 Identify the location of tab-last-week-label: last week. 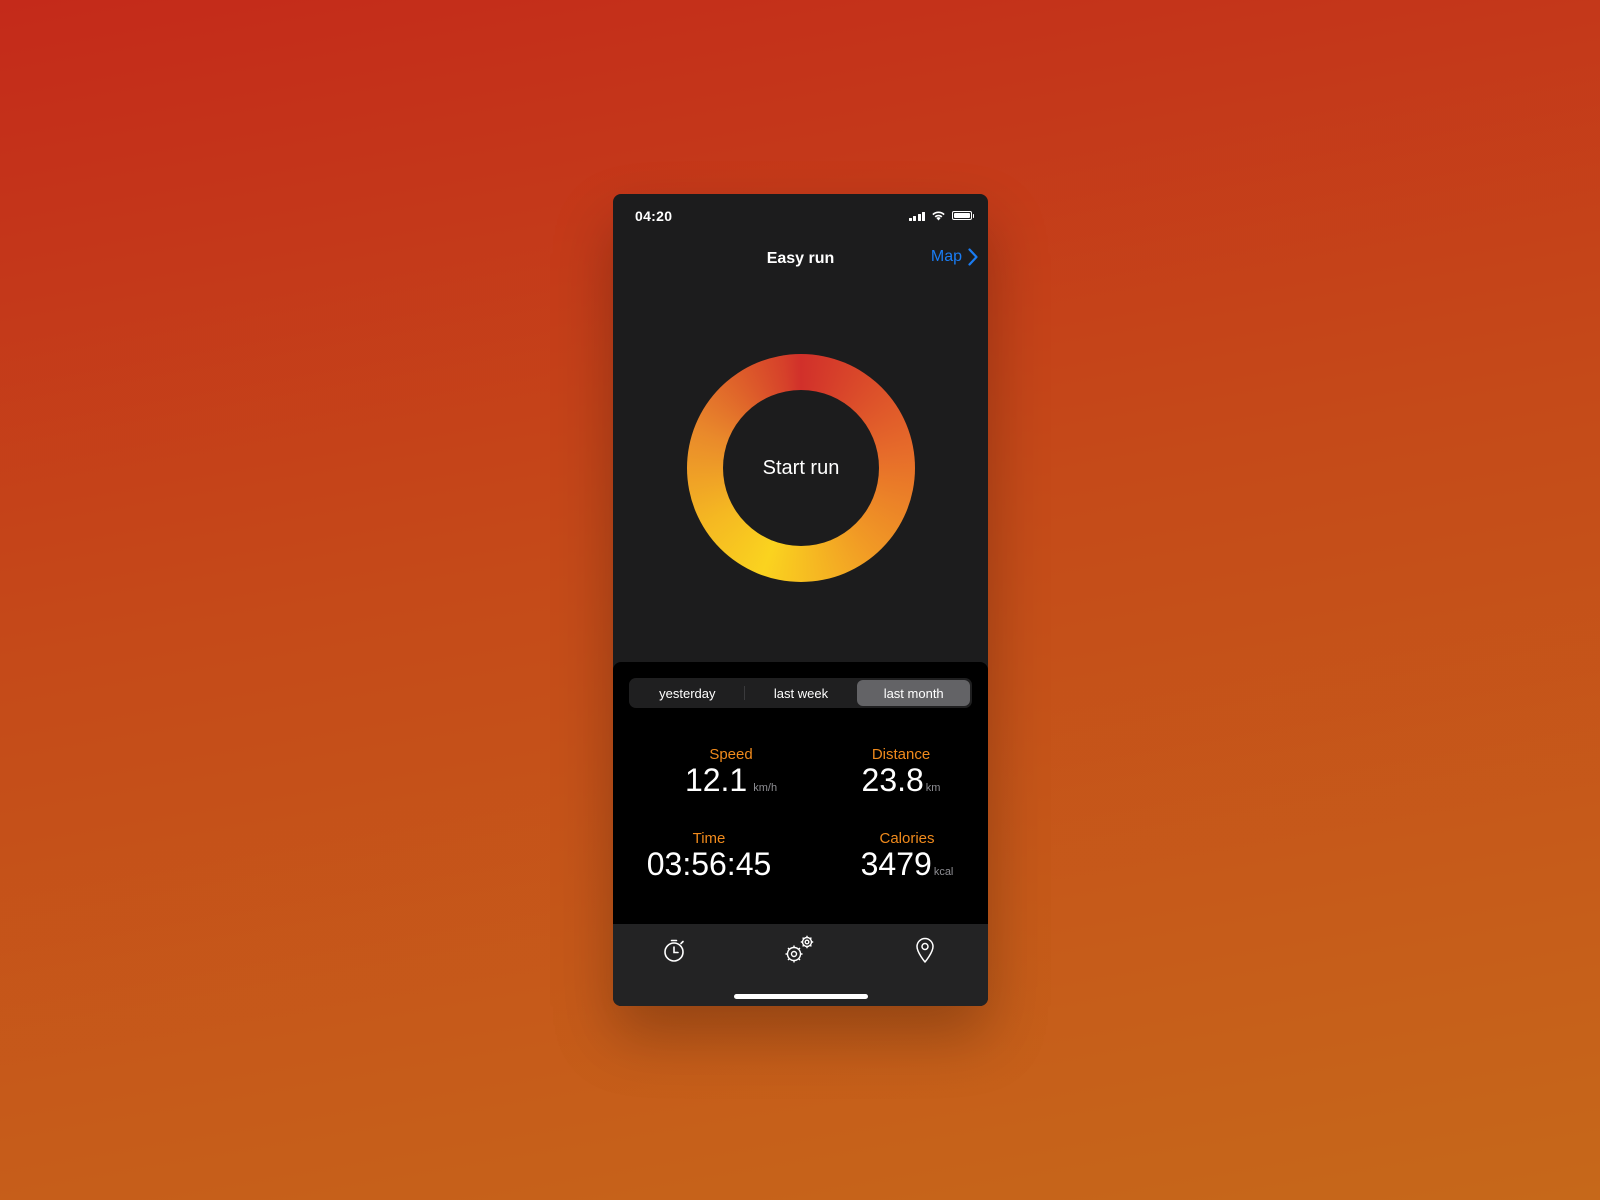
(801, 693).